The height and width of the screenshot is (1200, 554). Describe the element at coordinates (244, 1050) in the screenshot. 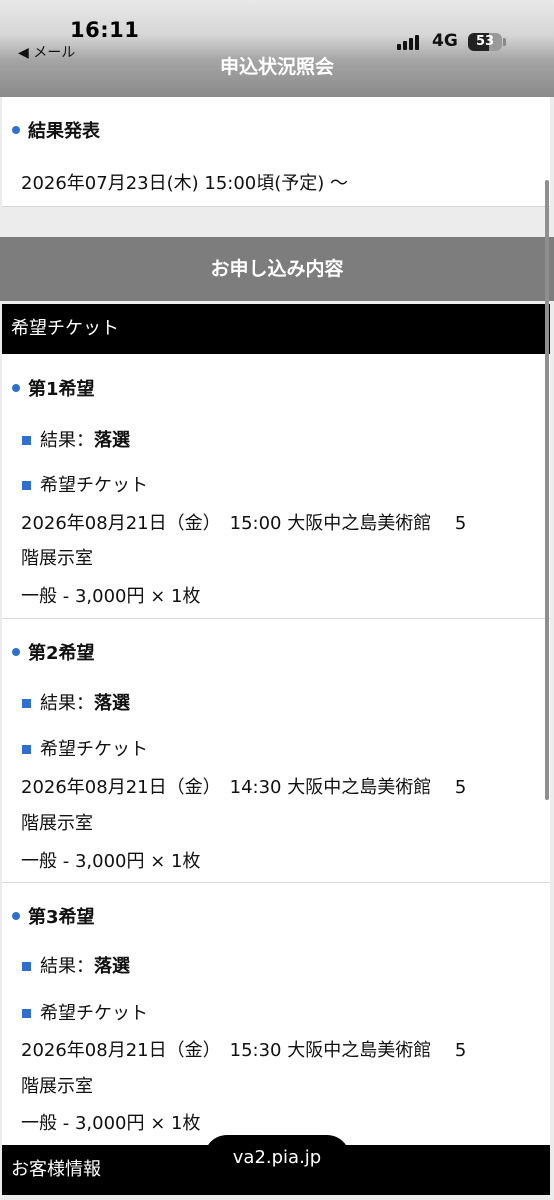

I see `ticket-line-1: 2026年08月21日（金） 15:30 大阪中之島美術館 5` at that location.